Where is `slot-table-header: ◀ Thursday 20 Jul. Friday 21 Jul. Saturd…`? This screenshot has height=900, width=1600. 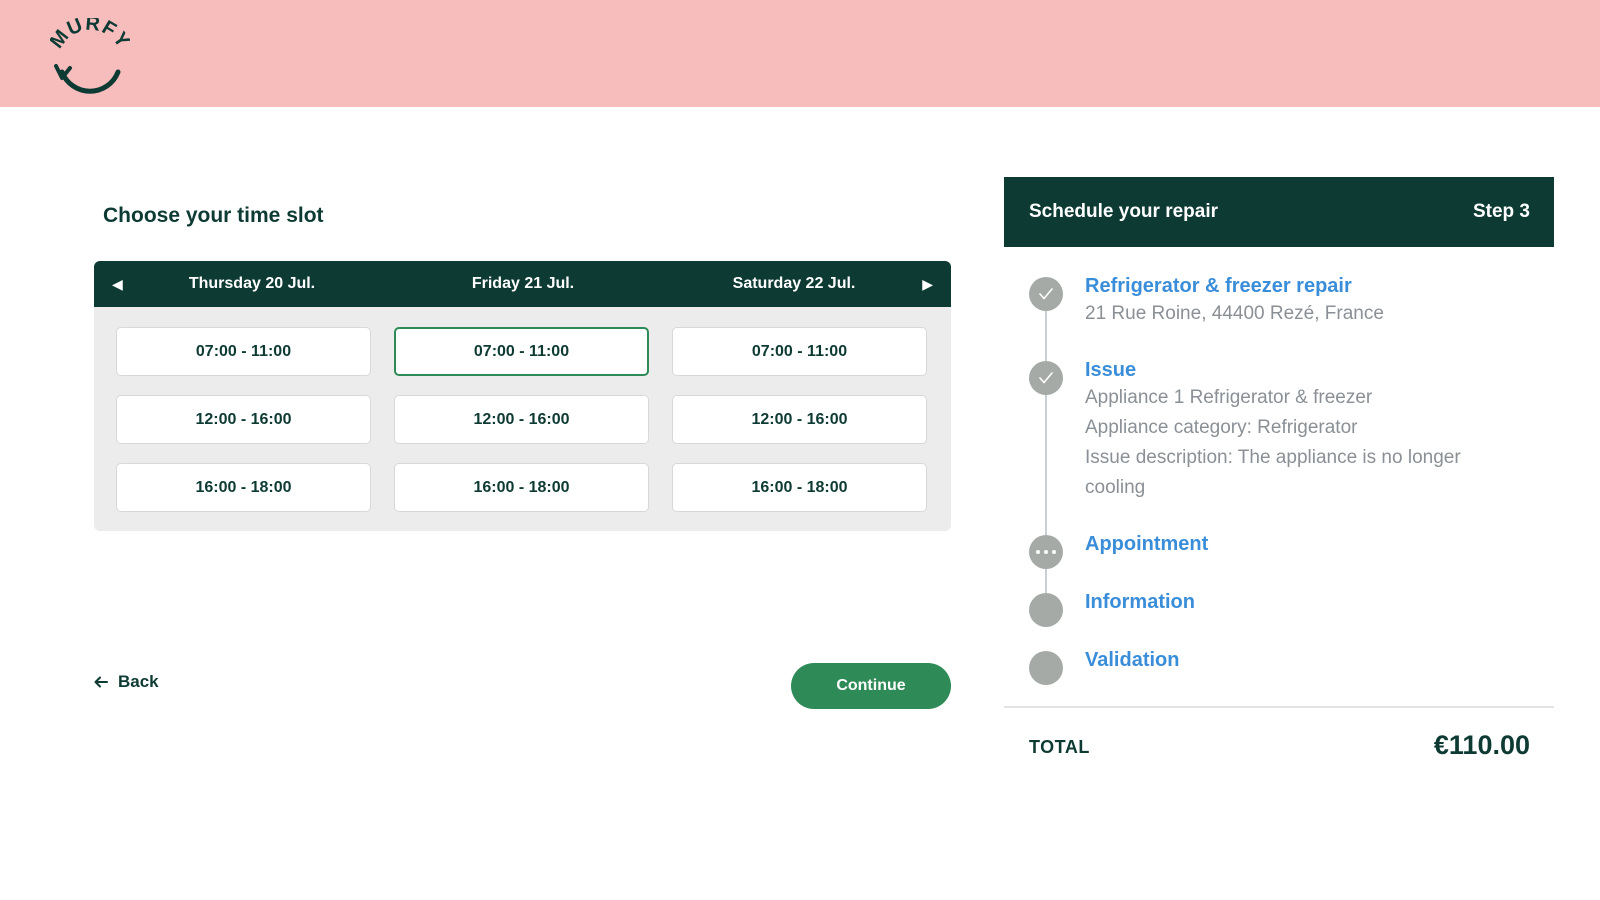 slot-table-header: ◀ Thursday 20 Jul. Friday 21 Jul. Saturd… is located at coordinates (522, 284).